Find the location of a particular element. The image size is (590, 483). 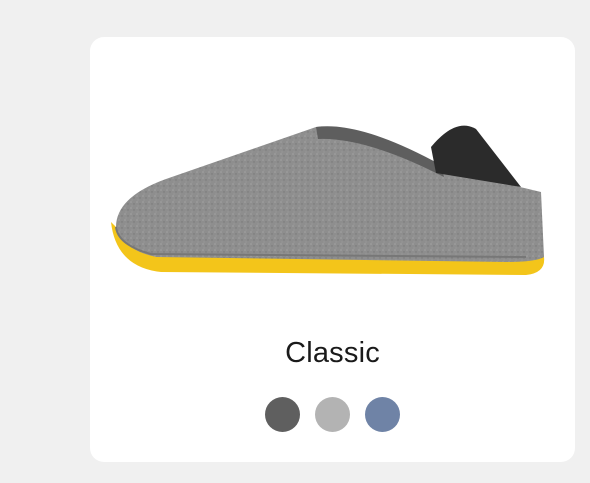

swatch-dark-grey is located at coordinates (282, 414).